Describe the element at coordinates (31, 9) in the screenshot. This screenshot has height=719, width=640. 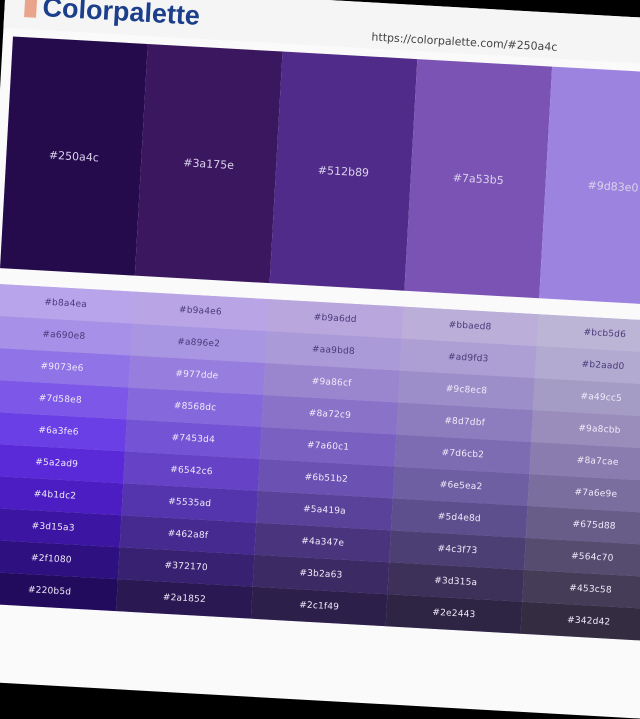
I see `logo-icon` at that location.